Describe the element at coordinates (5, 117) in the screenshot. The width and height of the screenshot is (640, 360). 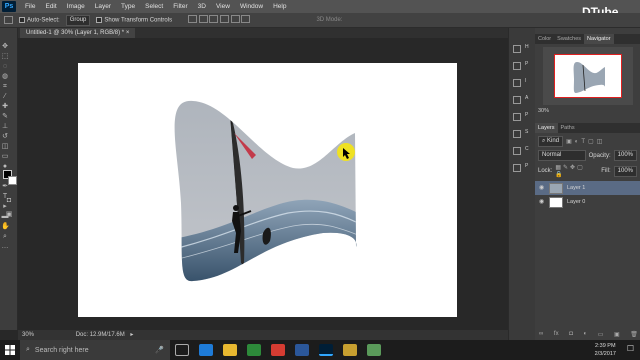
I see `brush-tool-icon: ✎` at that location.